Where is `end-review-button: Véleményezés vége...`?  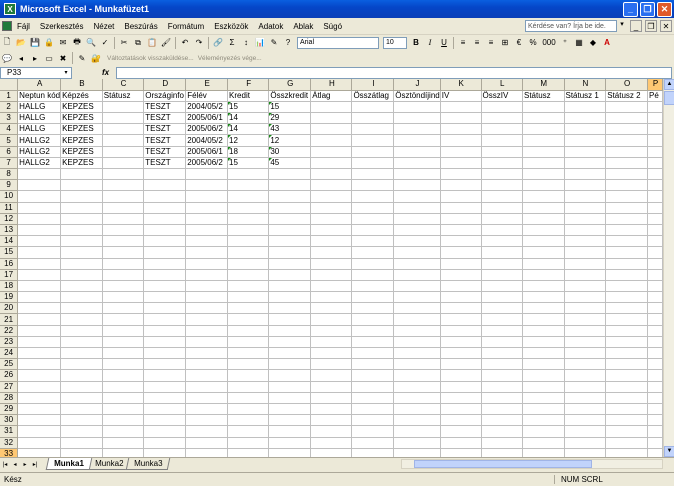 end-review-button: Véleményezés vége... is located at coordinates (230, 58).